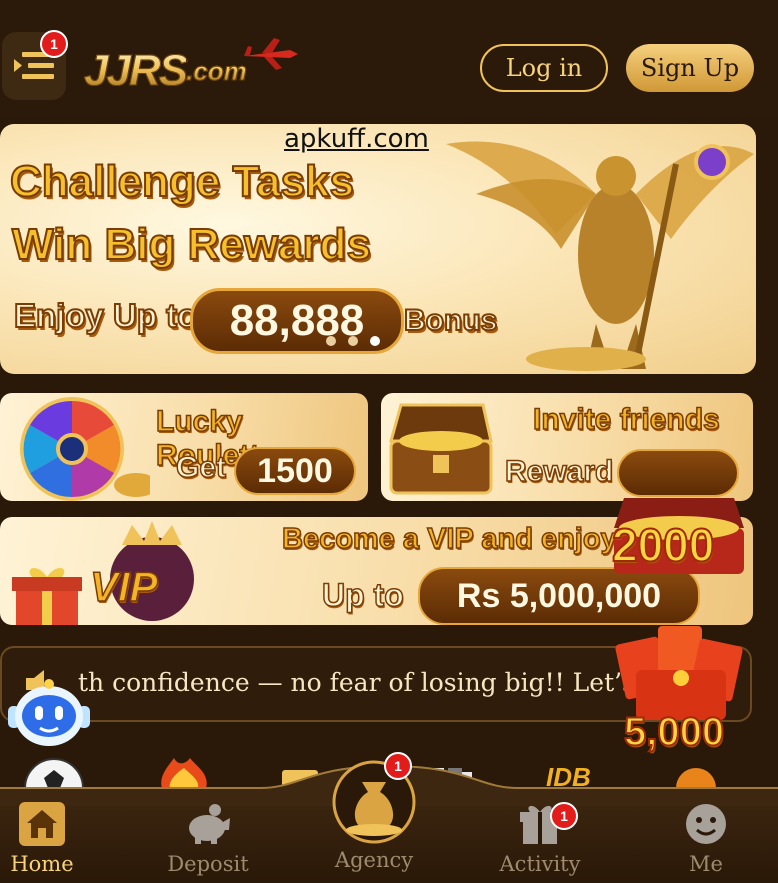 Image resolution: width=778 pixels, height=883 pixels. What do you see at coordinates (47, 596) in the screenshot?
I see `gift-box-icon` at bounding box center [47, 596].